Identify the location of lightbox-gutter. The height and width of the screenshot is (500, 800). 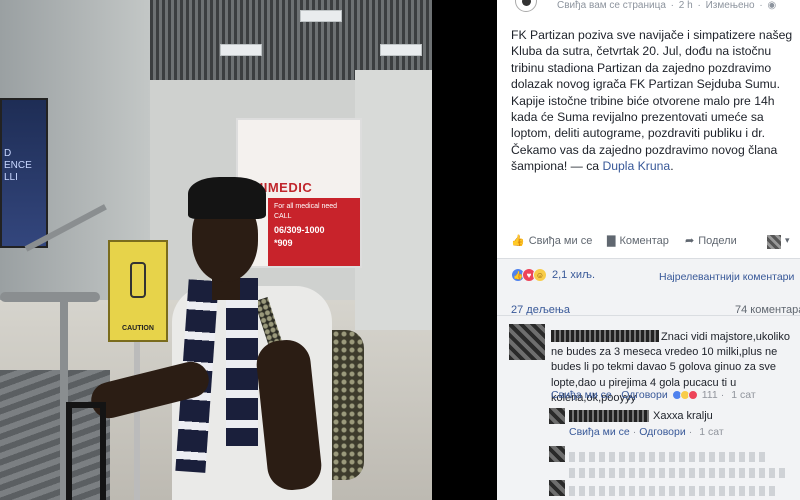
(464, 250).